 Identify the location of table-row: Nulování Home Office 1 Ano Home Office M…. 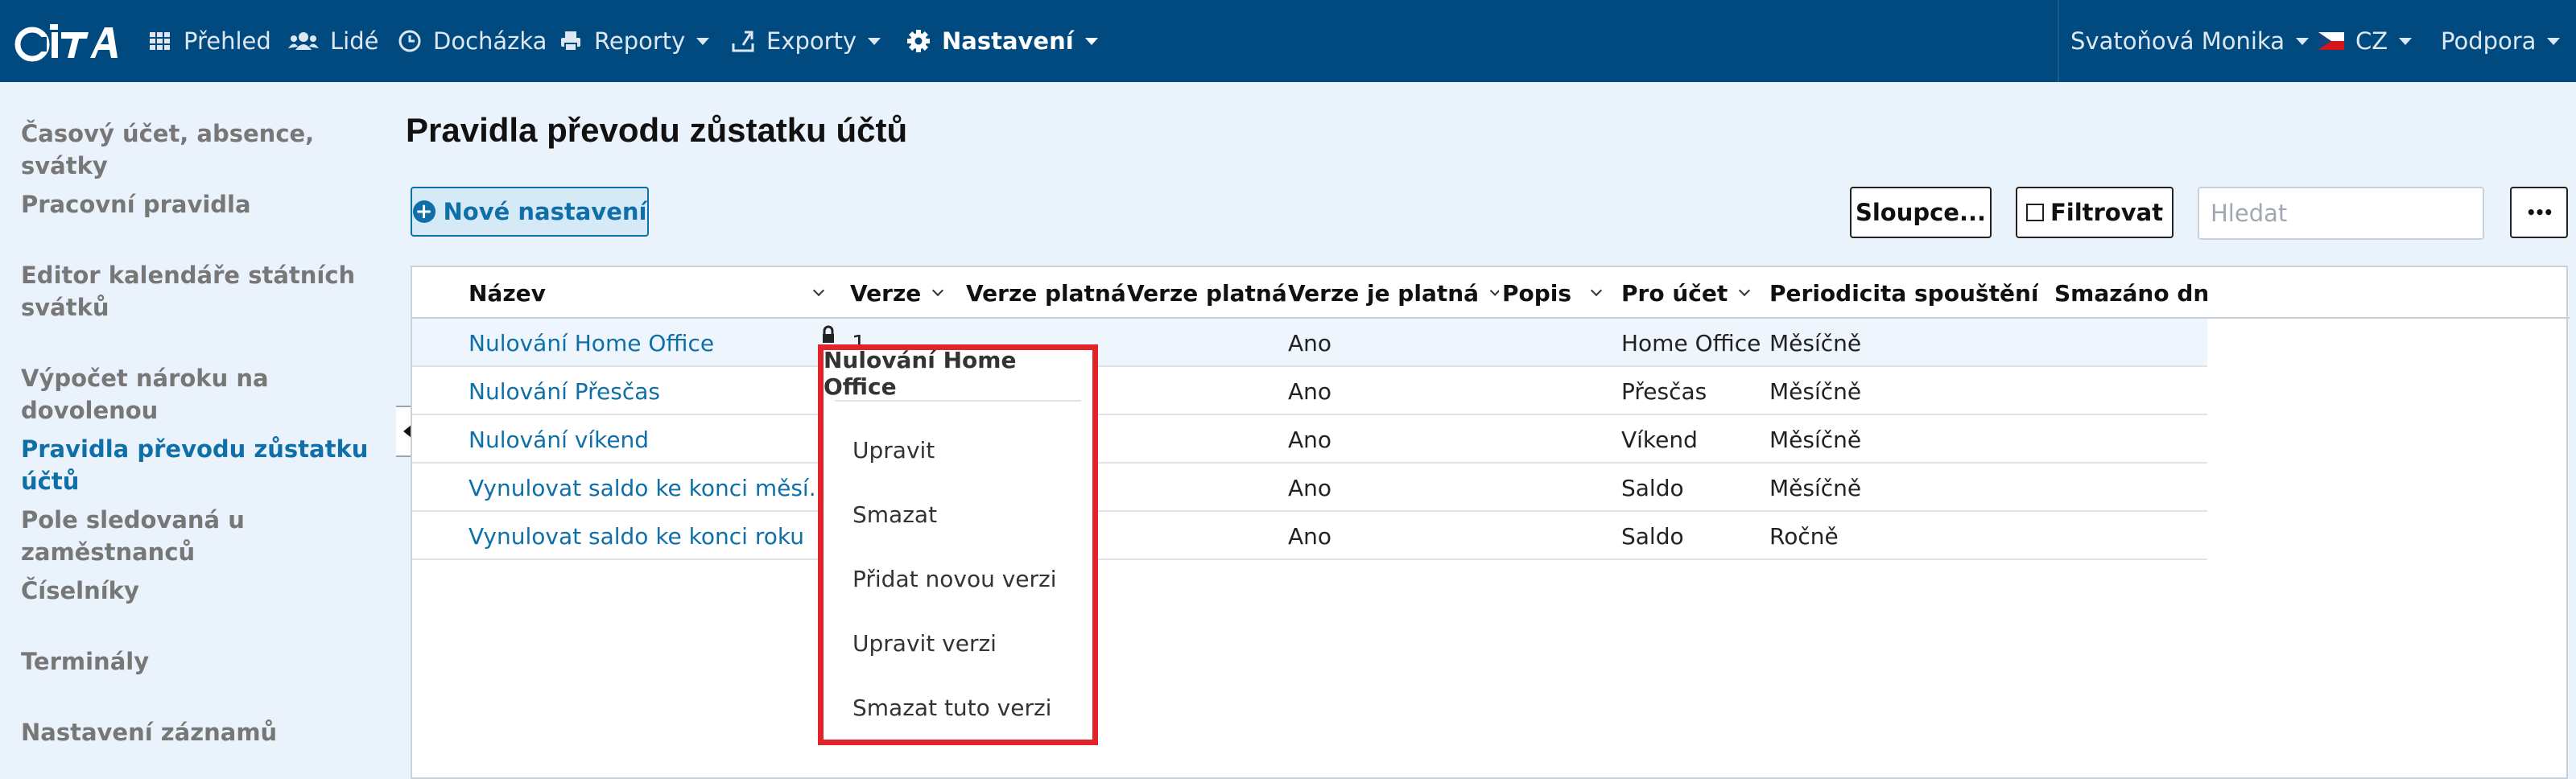
(1309, 343).